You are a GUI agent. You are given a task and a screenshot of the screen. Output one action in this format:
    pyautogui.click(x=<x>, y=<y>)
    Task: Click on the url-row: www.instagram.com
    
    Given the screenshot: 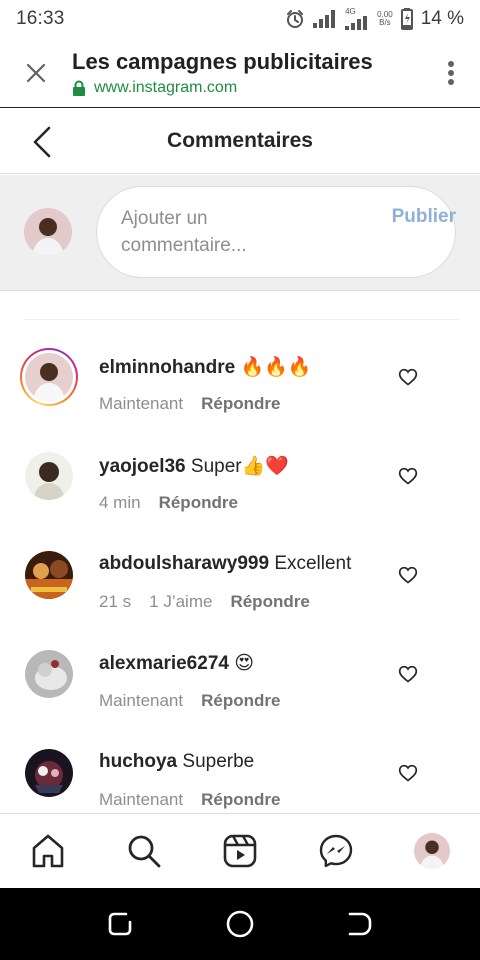 What is the action you would take?
    pyautogui.click(x=247, y=88)
    